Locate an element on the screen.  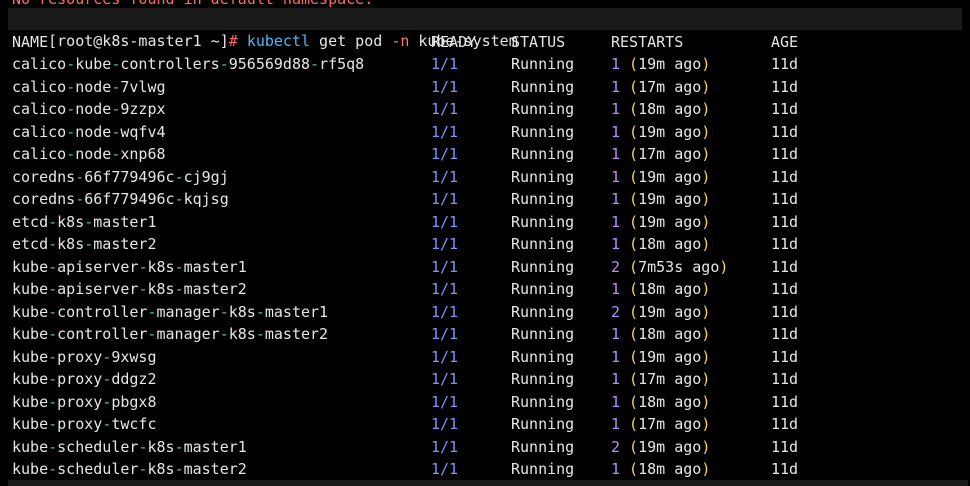
pod-name: coredns-66f779496c-kqjsg is located at coordinates (120, 199).